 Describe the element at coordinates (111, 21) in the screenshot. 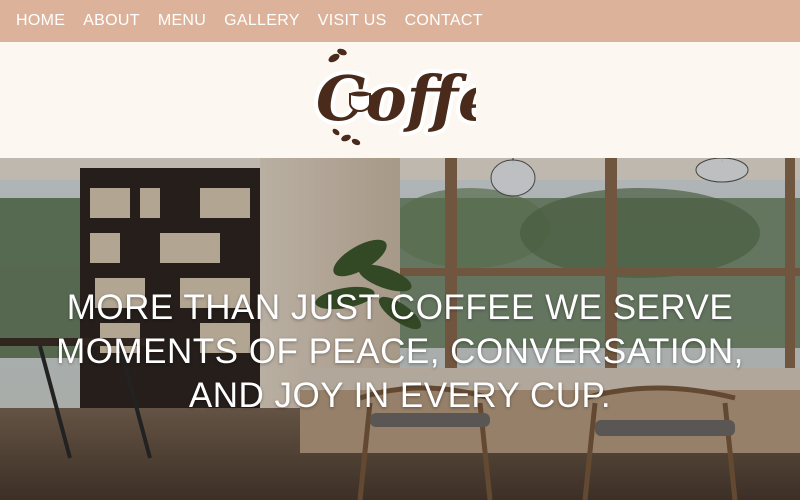

I see `nav-link-about: ABOUT` at that location.